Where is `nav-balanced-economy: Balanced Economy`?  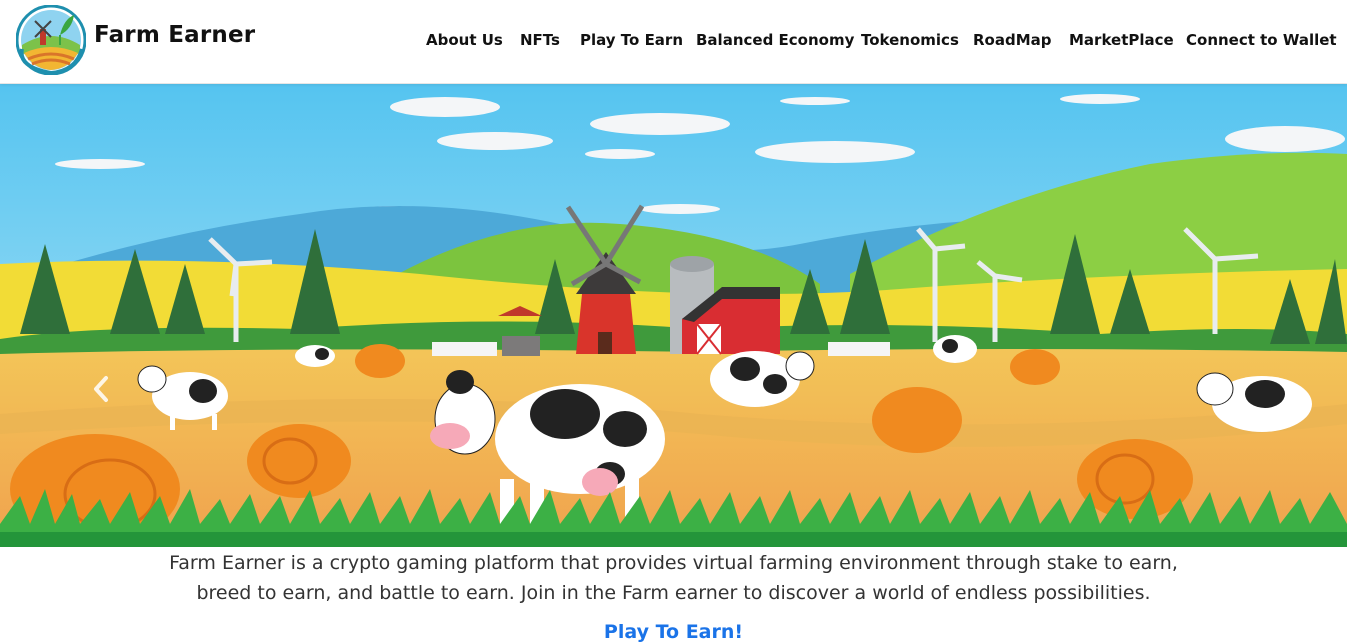
nav-balanced-economy: Balanced Economy is located at coordinates (775, 40).